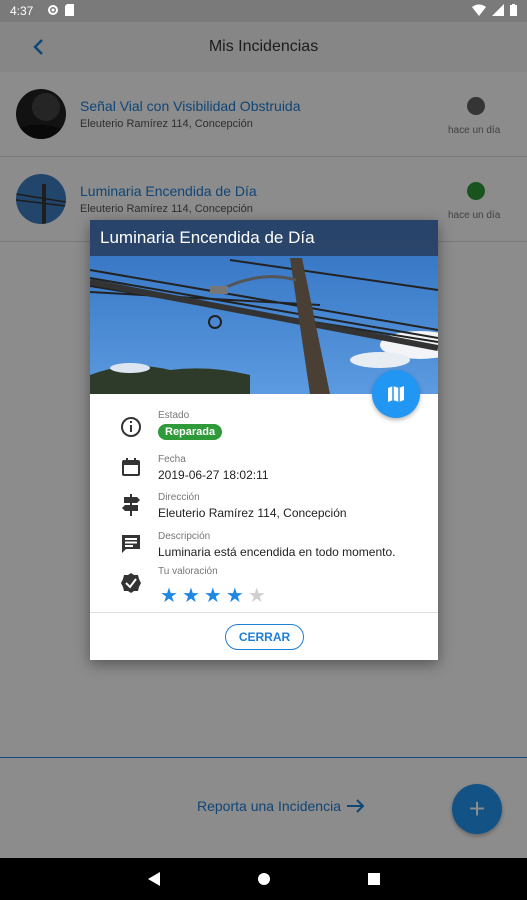 The width and height of the screenshot is (527, 900). What do you see at coordinates (264, 612) in the screenshot?
I see `dialog-divider` at bounding box center [264, 612].